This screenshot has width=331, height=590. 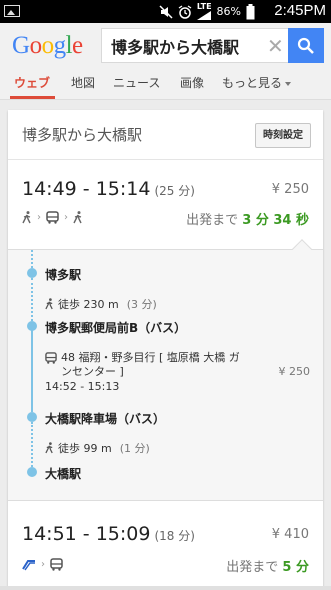 What do you see at coordinates (204, 15) in the screenshot?
I see `signal-icon` at bounding box center [204, 15].